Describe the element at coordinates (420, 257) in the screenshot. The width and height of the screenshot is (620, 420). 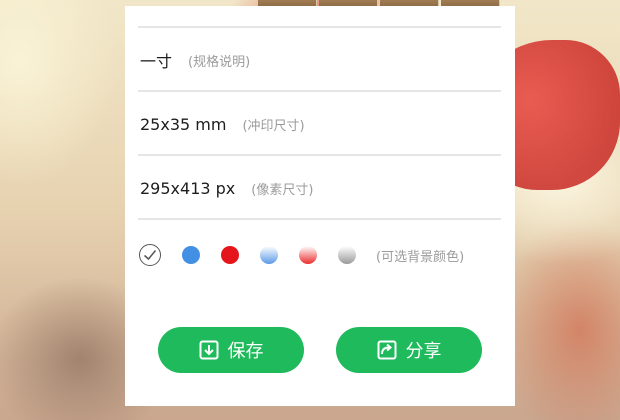
I see `background-color-note: (可选背景颜色)` at that location.